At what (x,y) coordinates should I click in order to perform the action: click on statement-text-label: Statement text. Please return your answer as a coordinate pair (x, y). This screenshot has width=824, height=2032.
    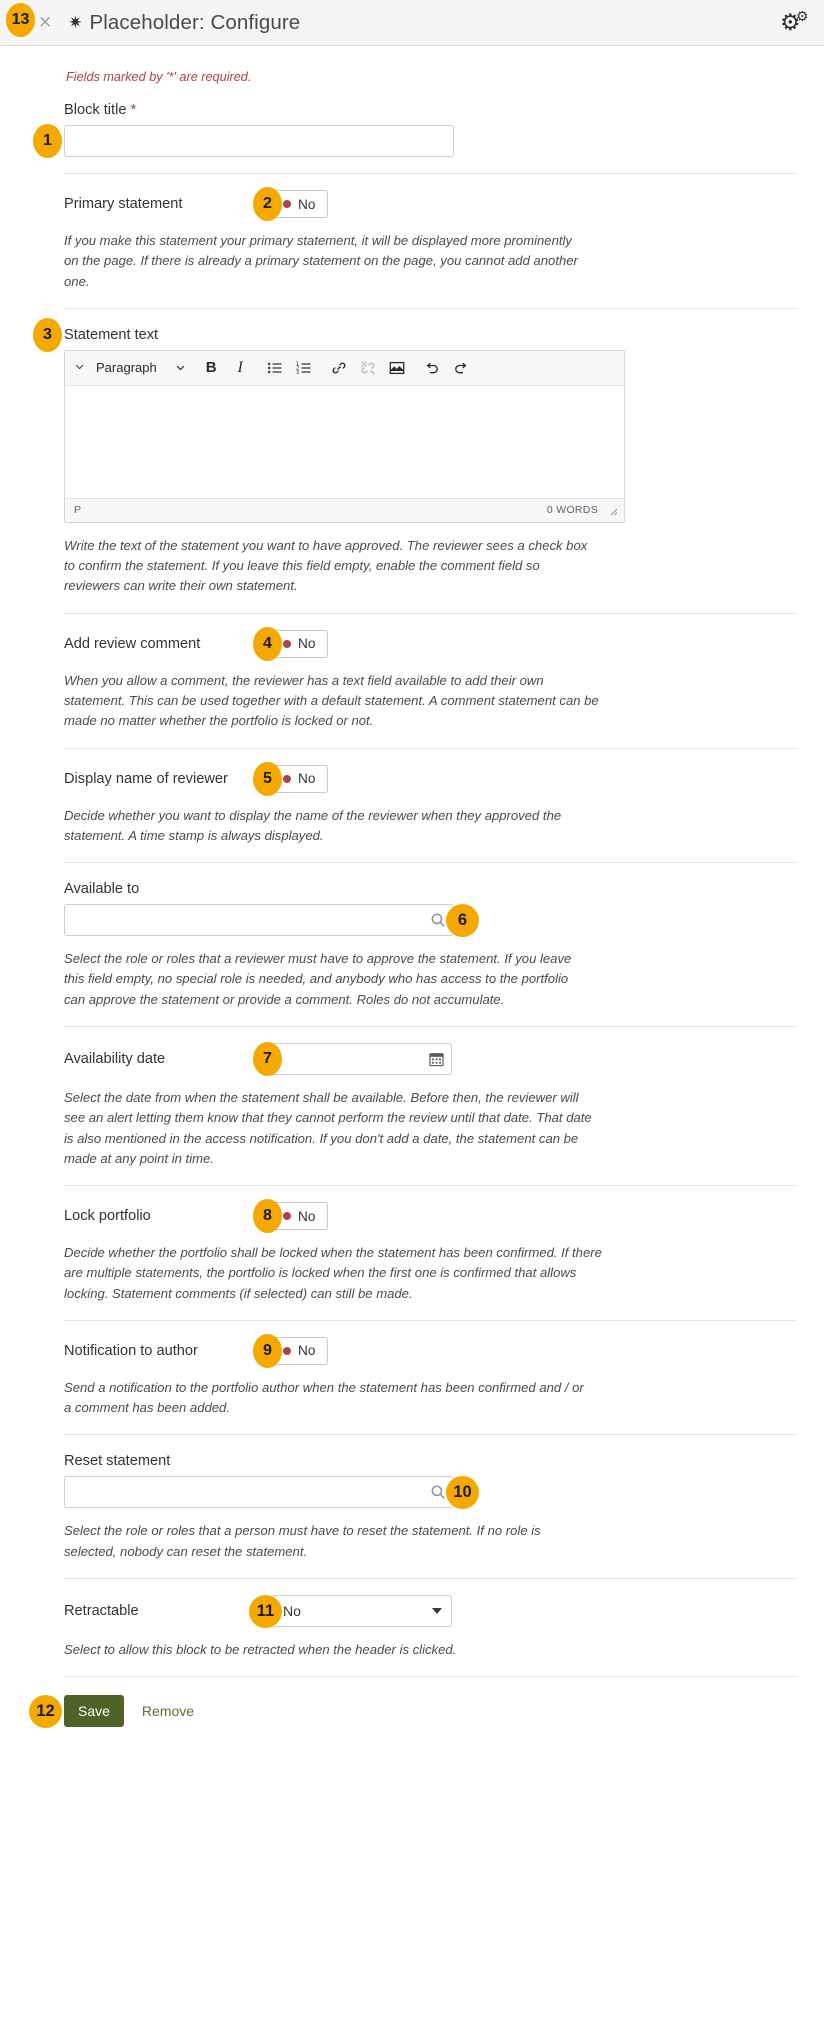
    Looking at the image, I should click on (111, 334).